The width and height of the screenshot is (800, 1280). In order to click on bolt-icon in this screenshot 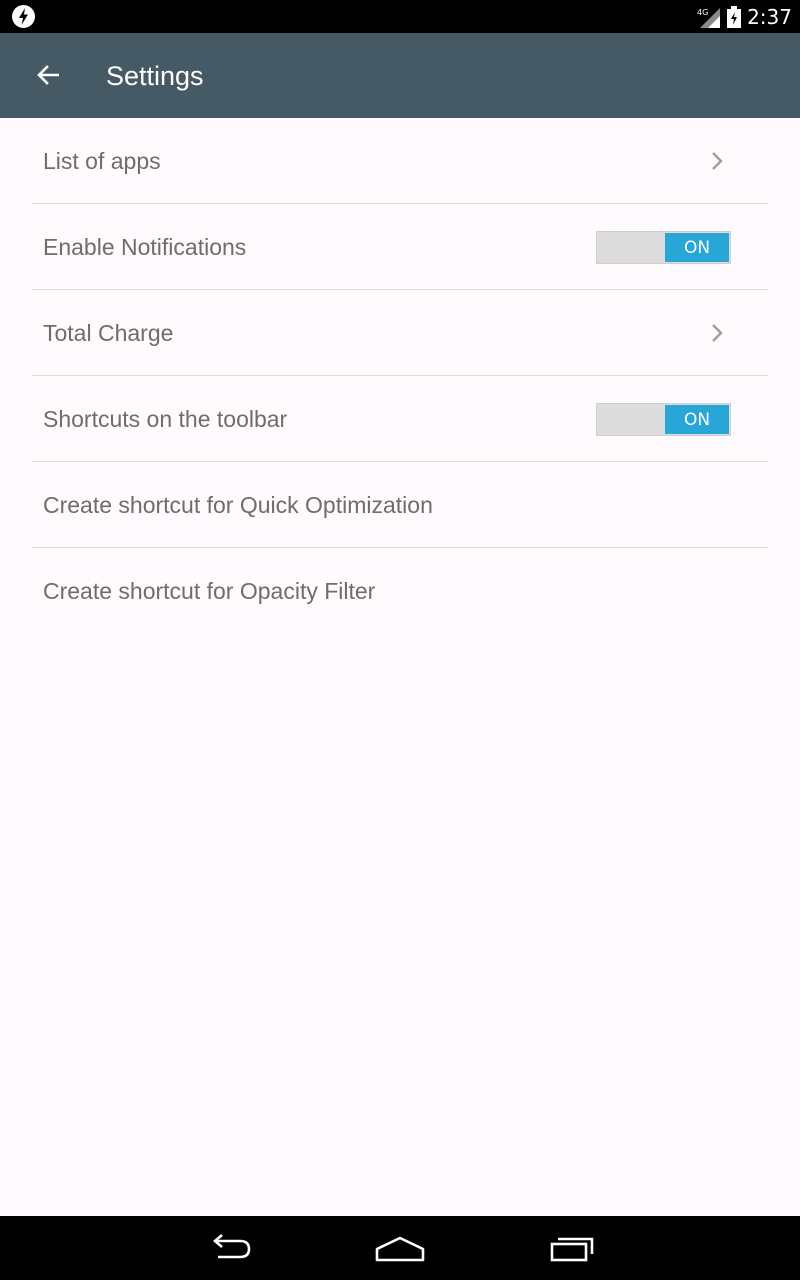, I will do `click(23, 16)`.